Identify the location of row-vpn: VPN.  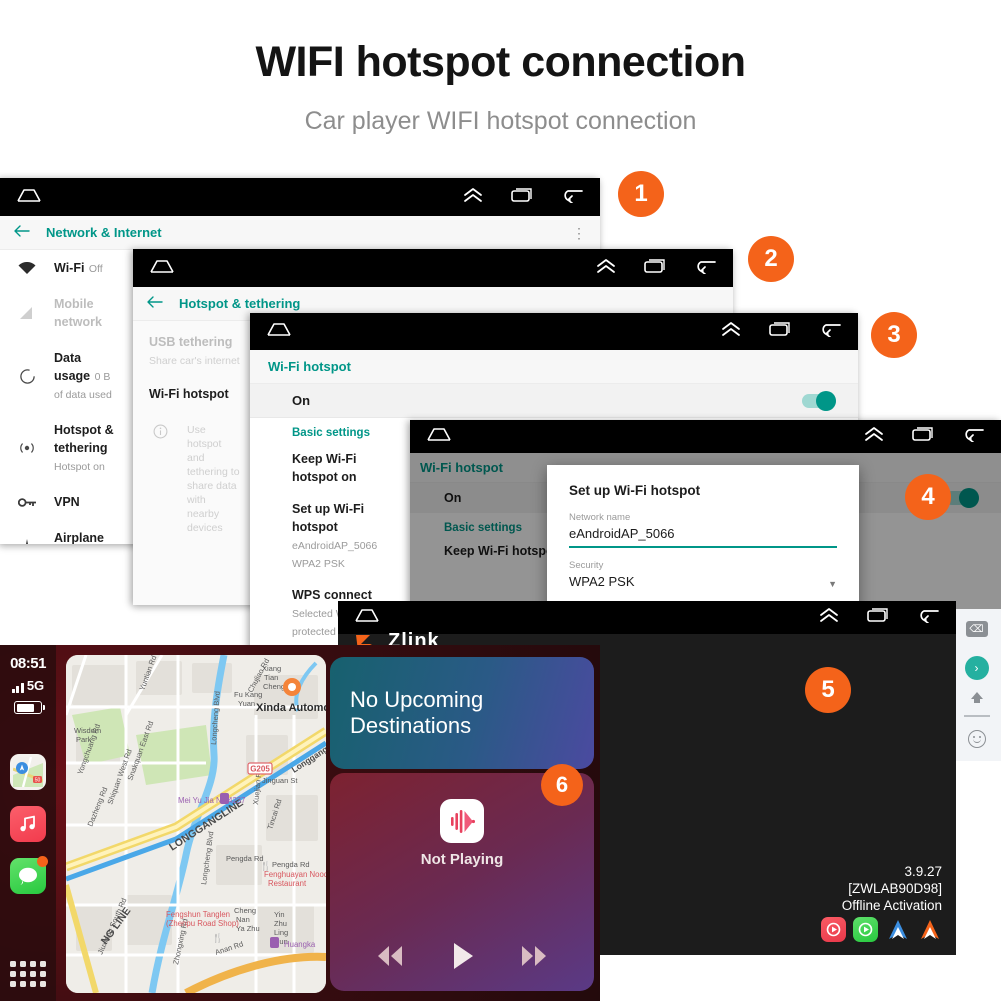
(66, 502).